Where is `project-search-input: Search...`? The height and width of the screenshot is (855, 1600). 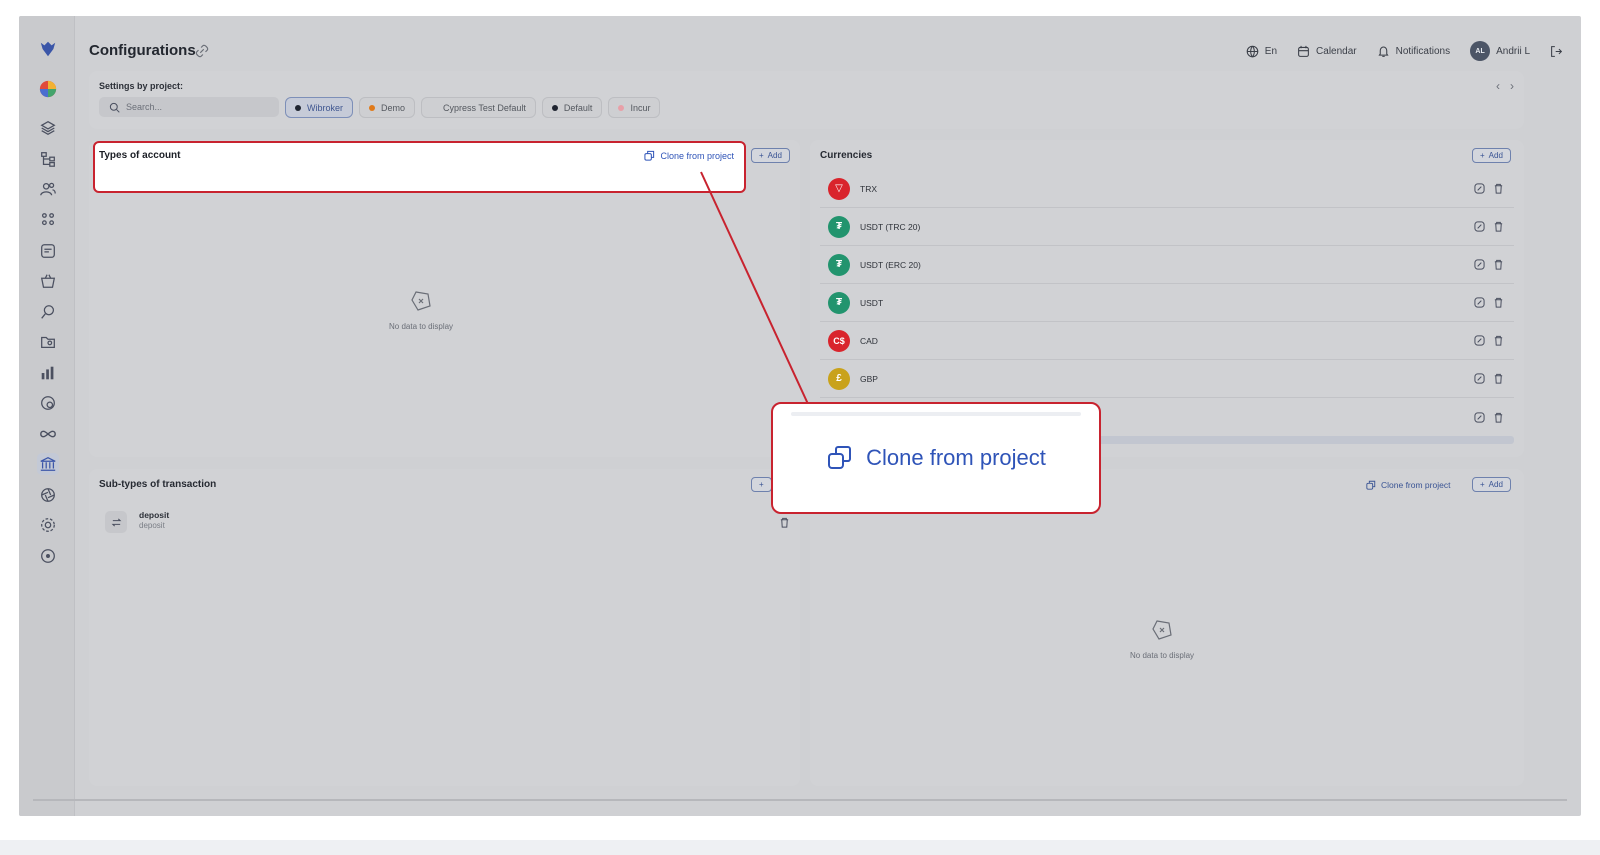
project-search-input: Search... is located at coordinates (189, 107).